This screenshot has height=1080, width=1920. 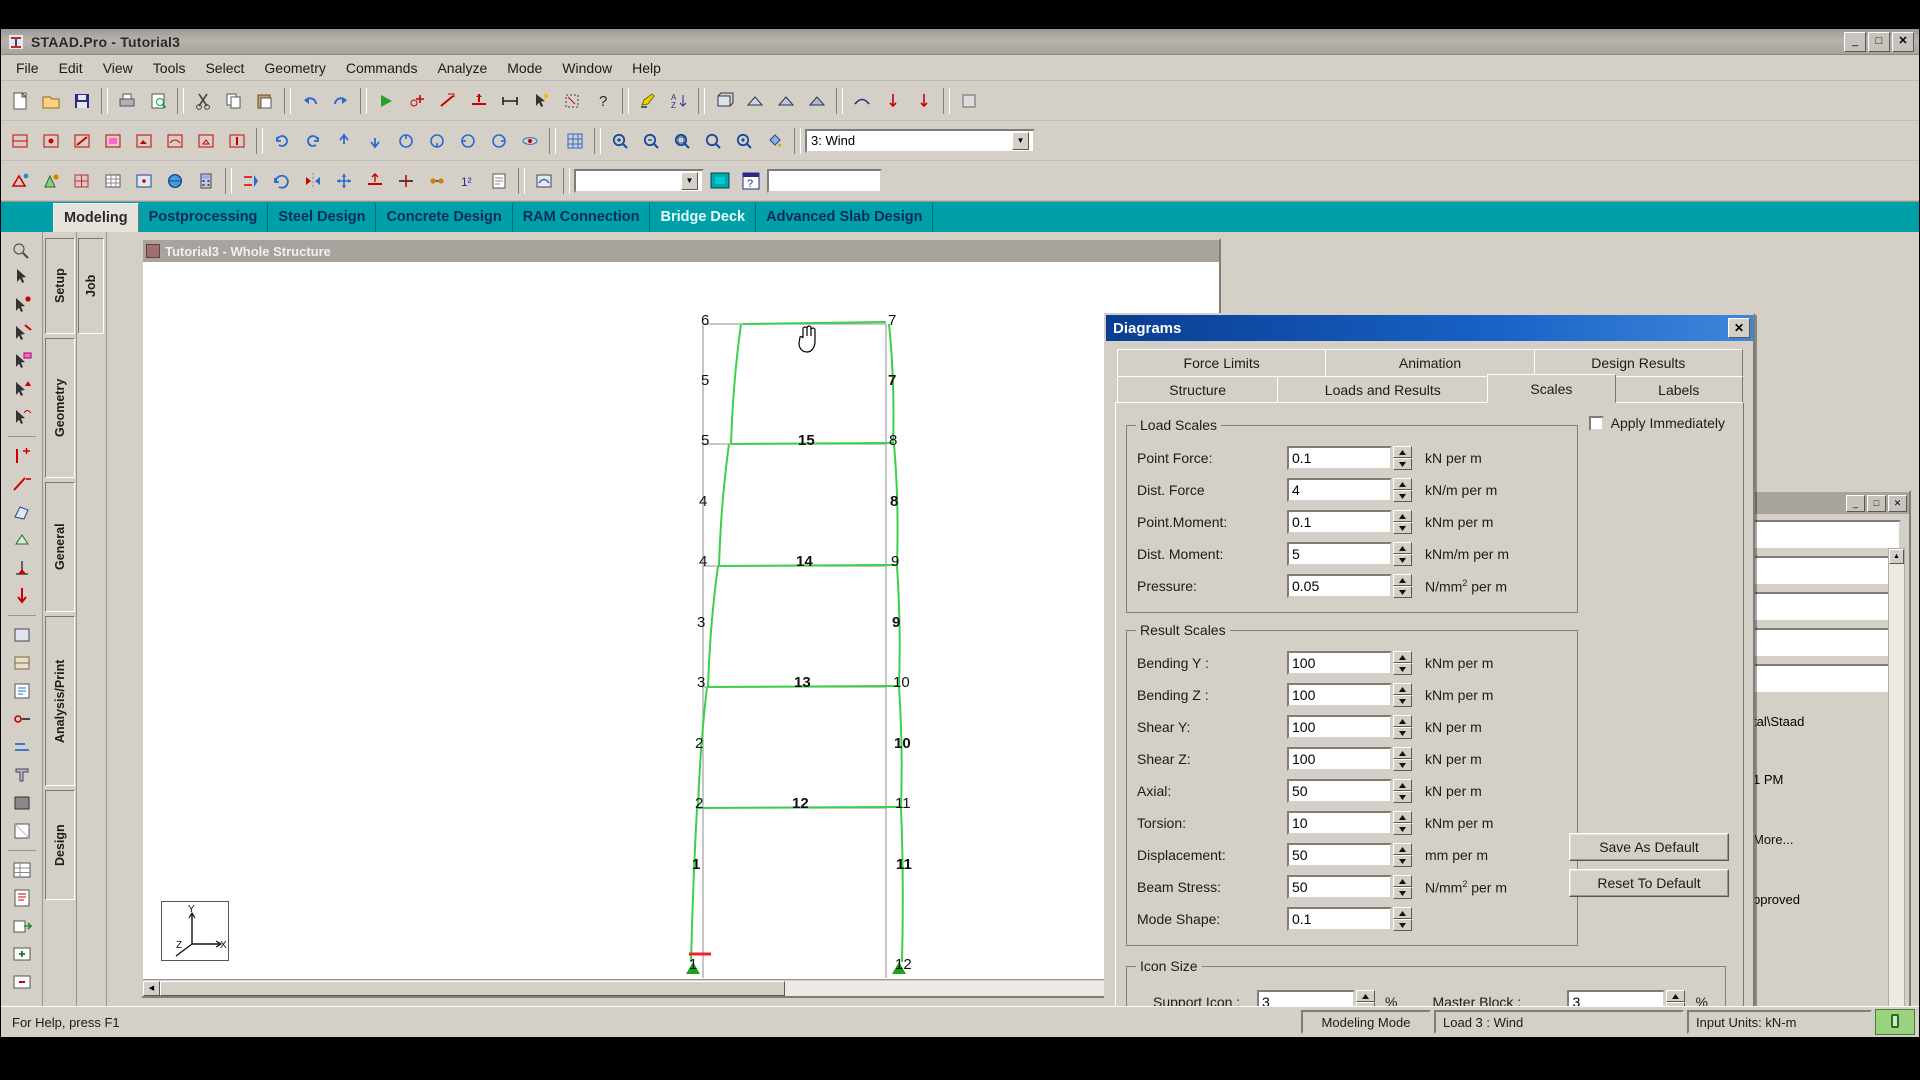 I want to click on shear-z-input, so click(x=1339, y=759).